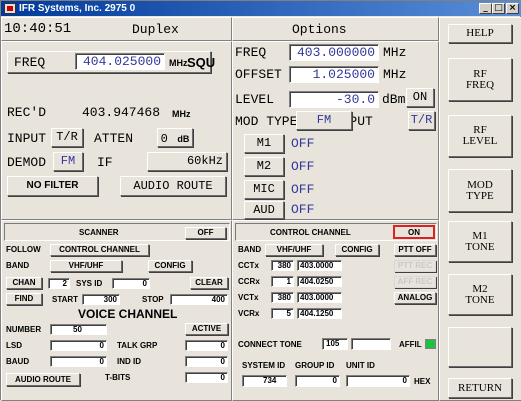  What do you see at coordinates (205, 233) in the screenshot?
I see `scanner-off-button: OFF` at bounding box center [205, 233].